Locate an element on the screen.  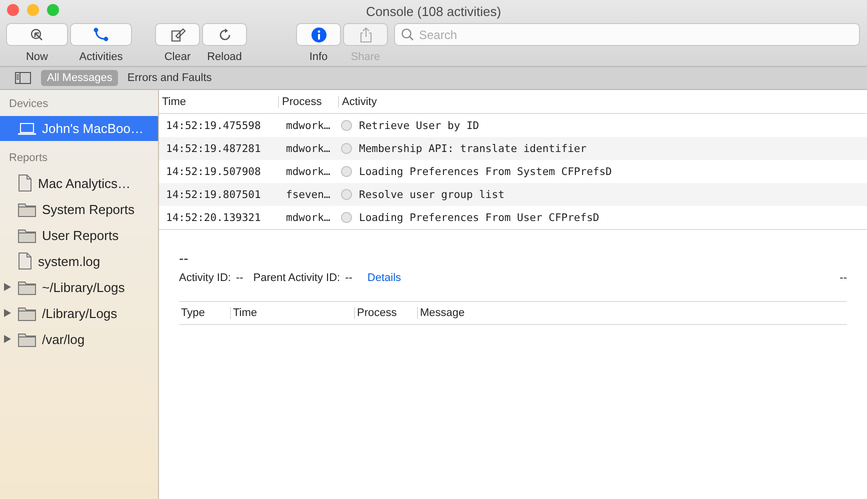
activity-id-value: -- is located at coordinates (240, 278).